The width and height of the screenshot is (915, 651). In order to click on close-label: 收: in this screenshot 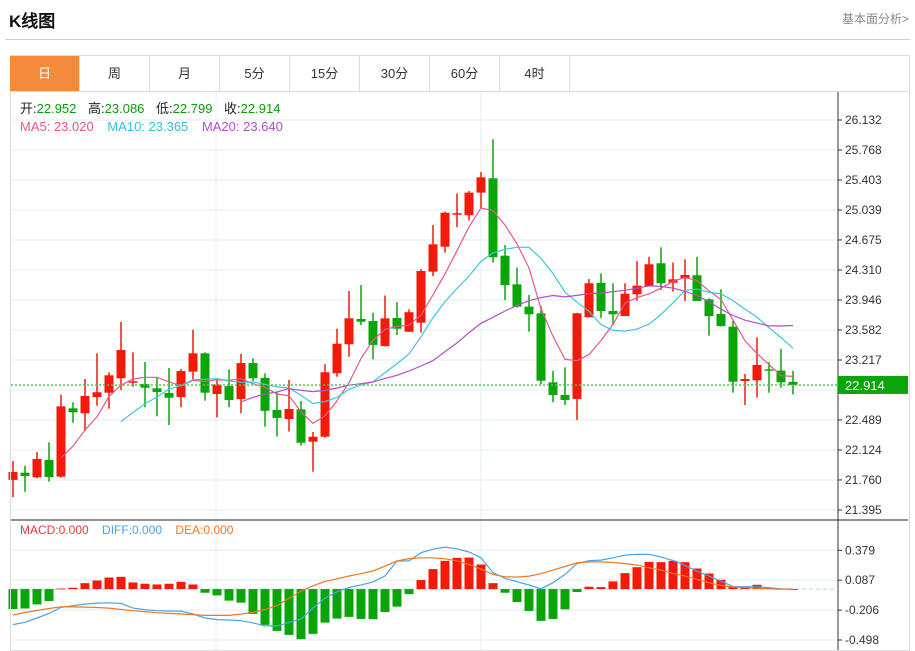, I will do `click(232, 108)`.